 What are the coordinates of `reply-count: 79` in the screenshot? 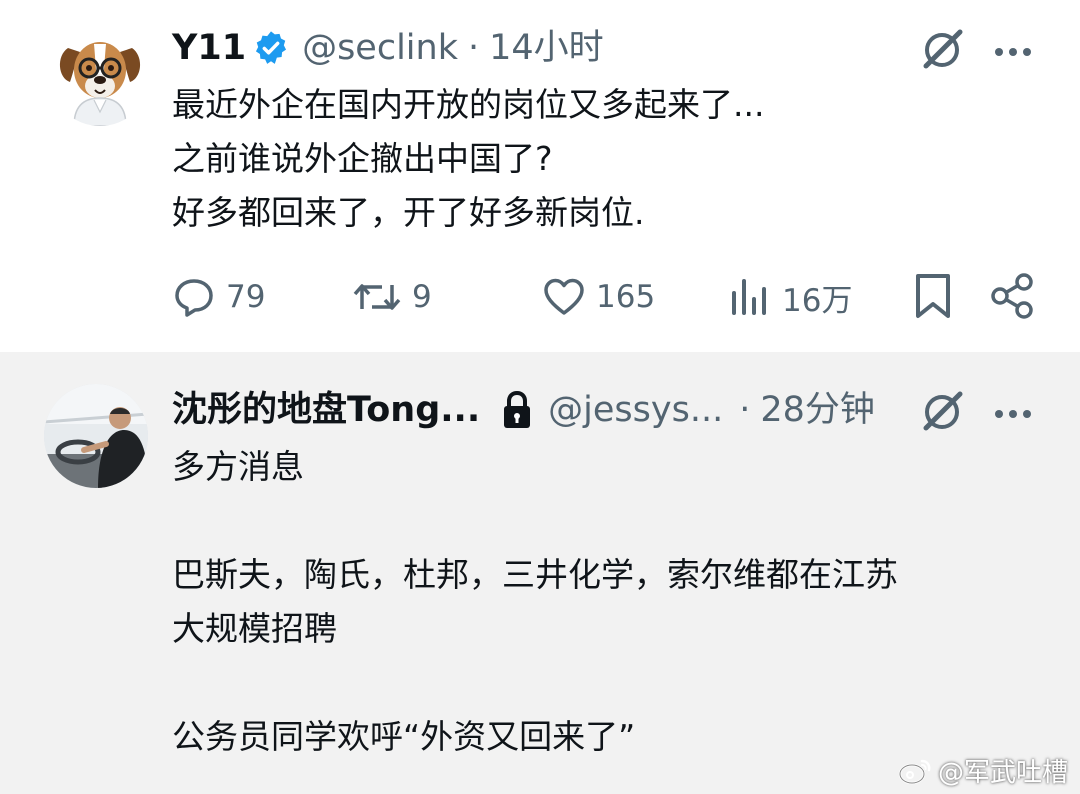 It's located at (246, 297).